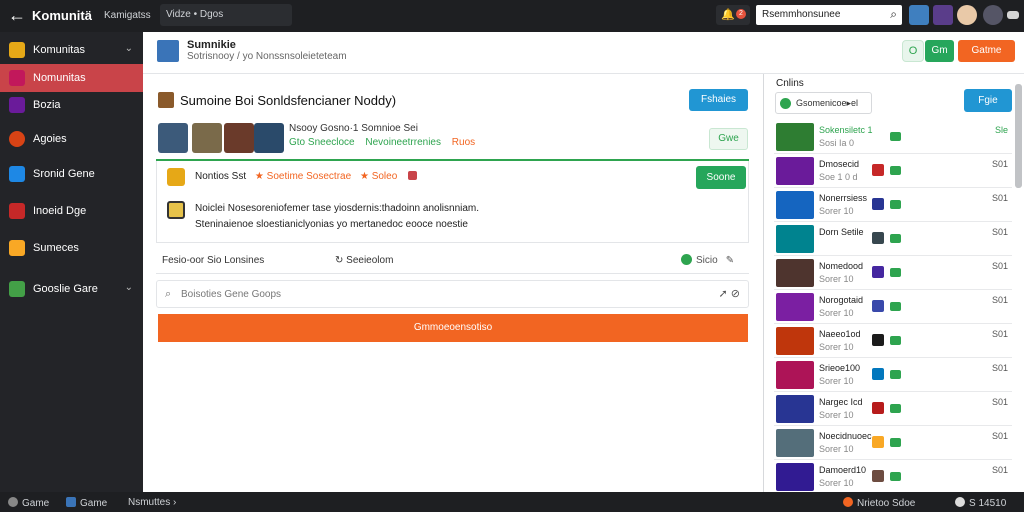 The width and height of the screenshot is (1024, 512). What do you see at coordinates (176, 177) in the screenshot?
I see `author-avatar` at bounding box center [176, 177].